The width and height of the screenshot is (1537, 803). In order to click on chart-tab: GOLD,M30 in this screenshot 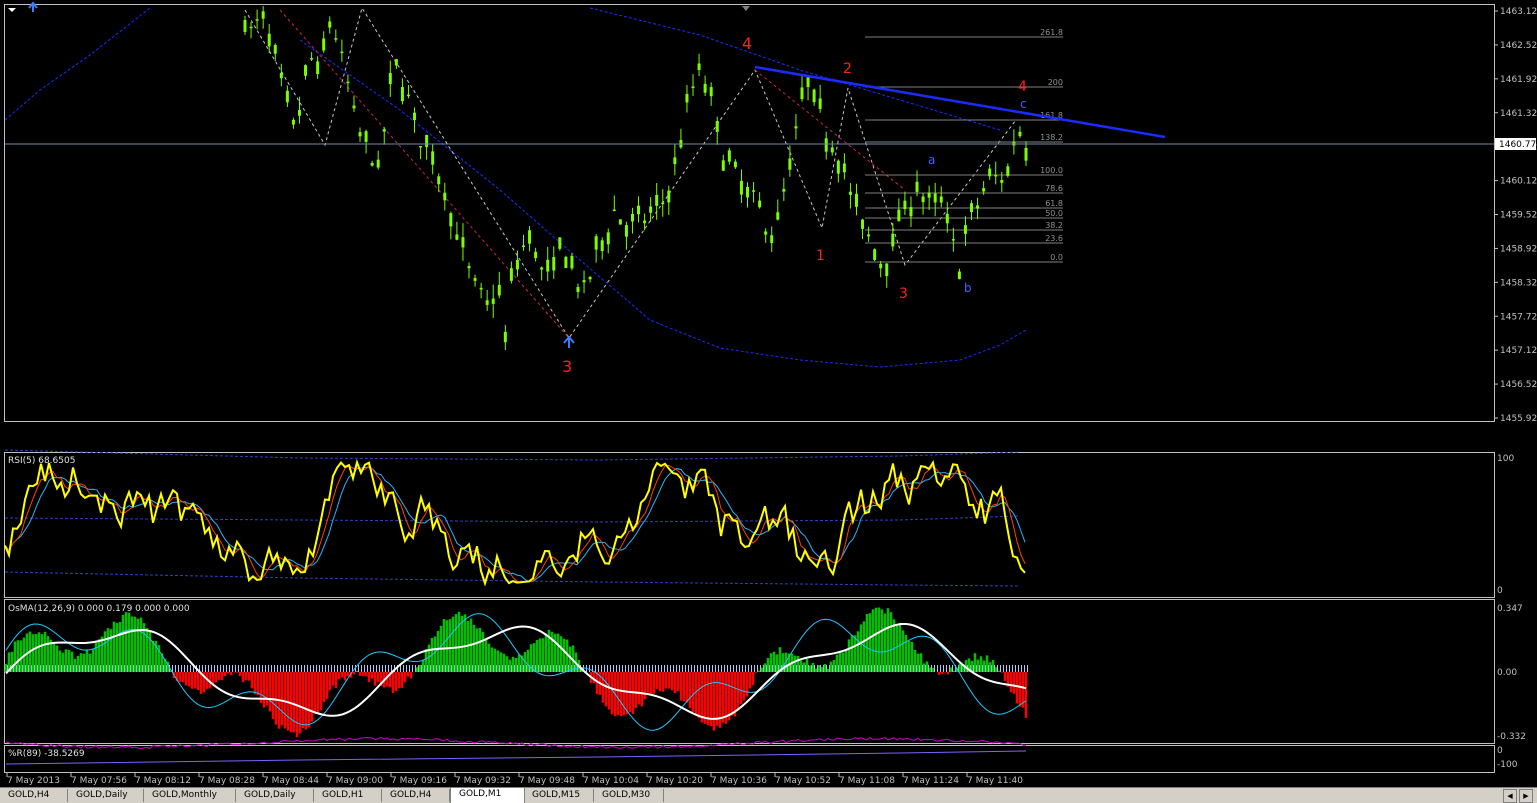, I will do `click(629, 795)`.